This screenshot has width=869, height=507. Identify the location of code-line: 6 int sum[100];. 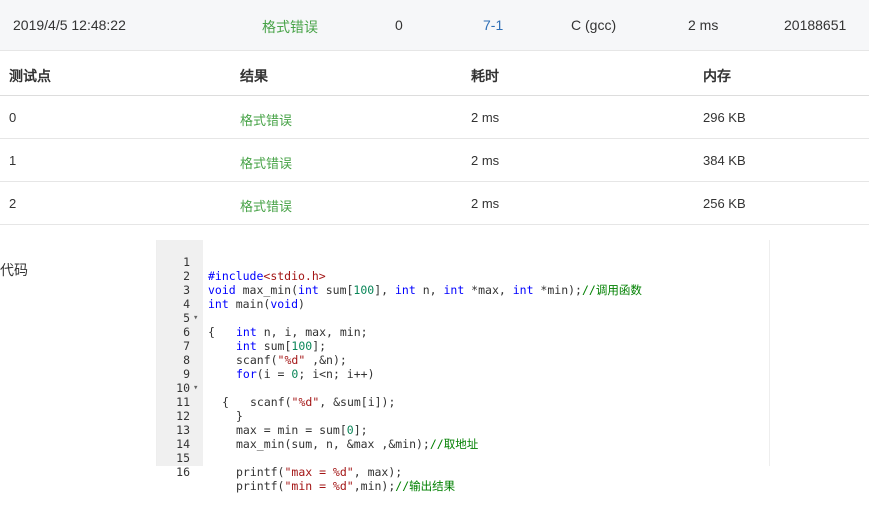
(463, 332).